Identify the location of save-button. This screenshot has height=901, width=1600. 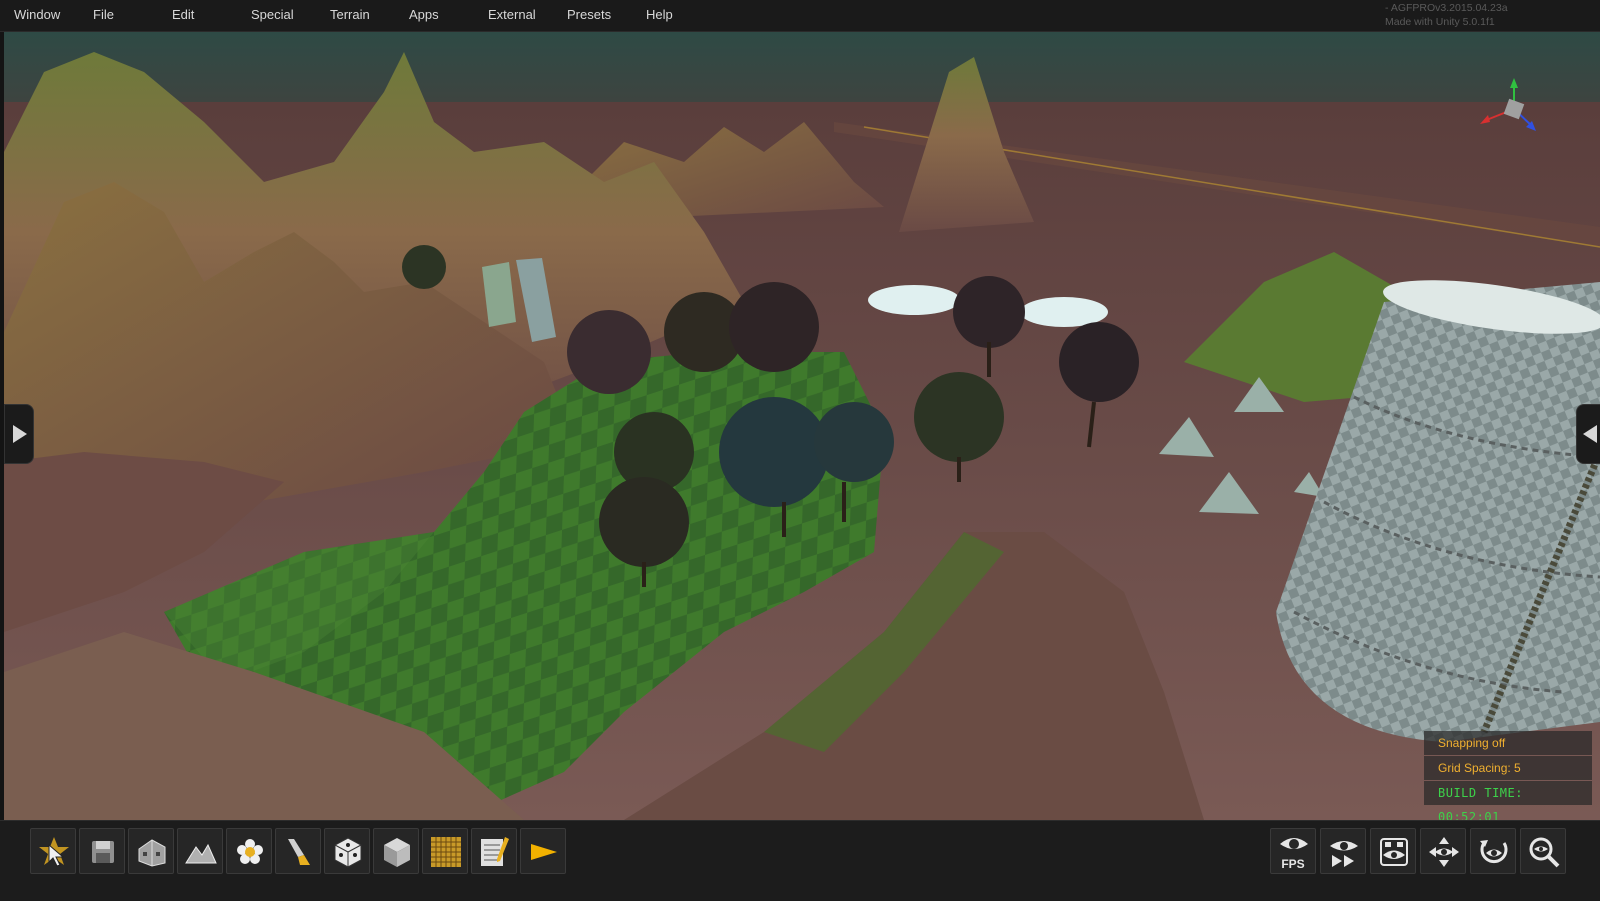
(102, 851).